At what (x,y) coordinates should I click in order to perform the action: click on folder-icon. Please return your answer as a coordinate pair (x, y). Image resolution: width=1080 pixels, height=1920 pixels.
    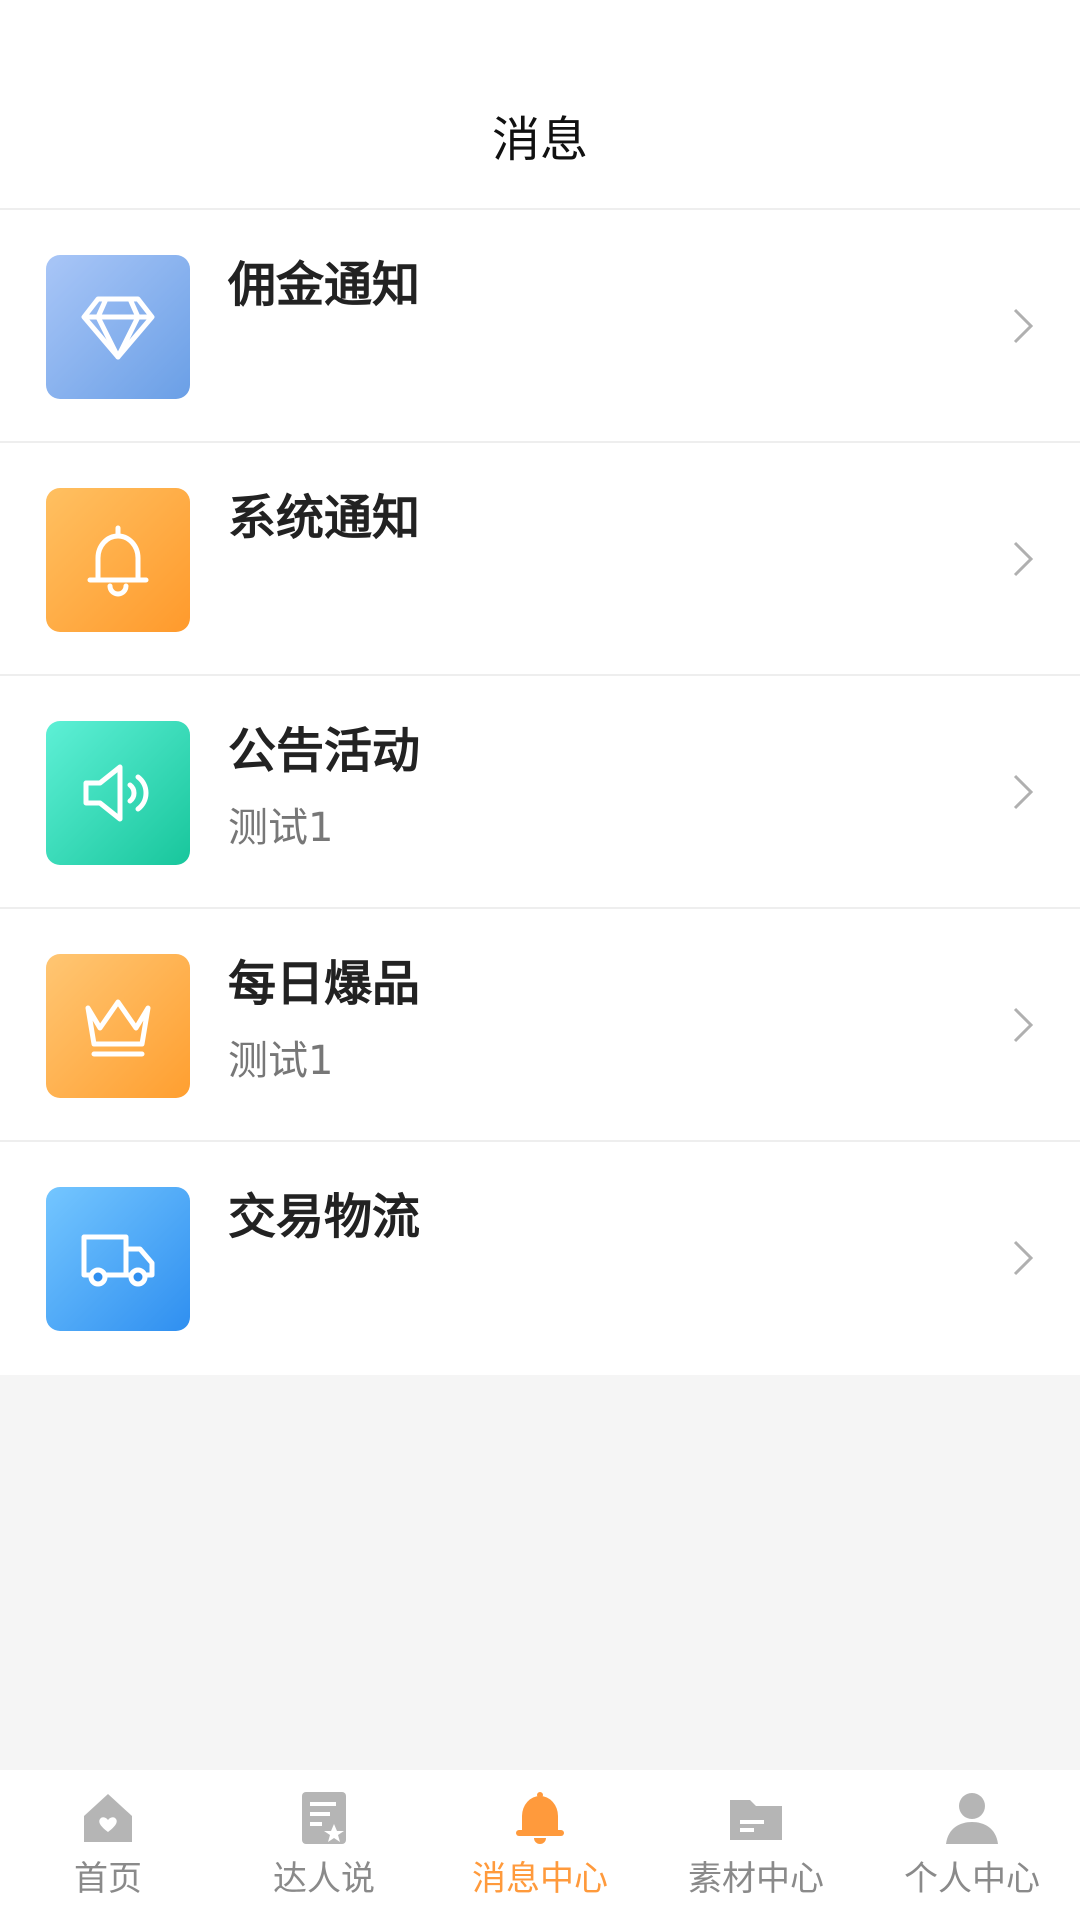
    Looking at the image, I should click on (756, 1820).